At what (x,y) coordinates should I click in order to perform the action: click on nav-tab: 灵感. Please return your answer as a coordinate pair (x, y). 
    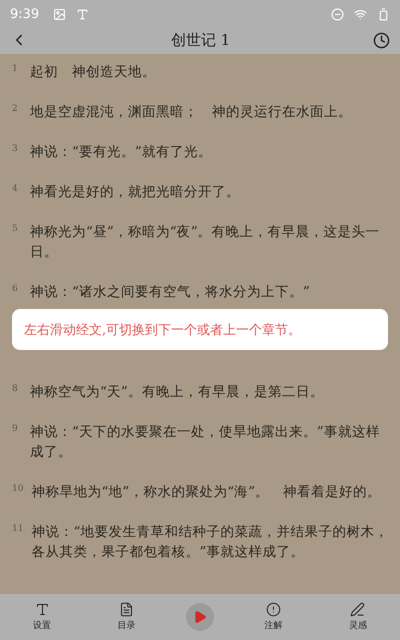
    Looking at the image, I should click on (357, 617).